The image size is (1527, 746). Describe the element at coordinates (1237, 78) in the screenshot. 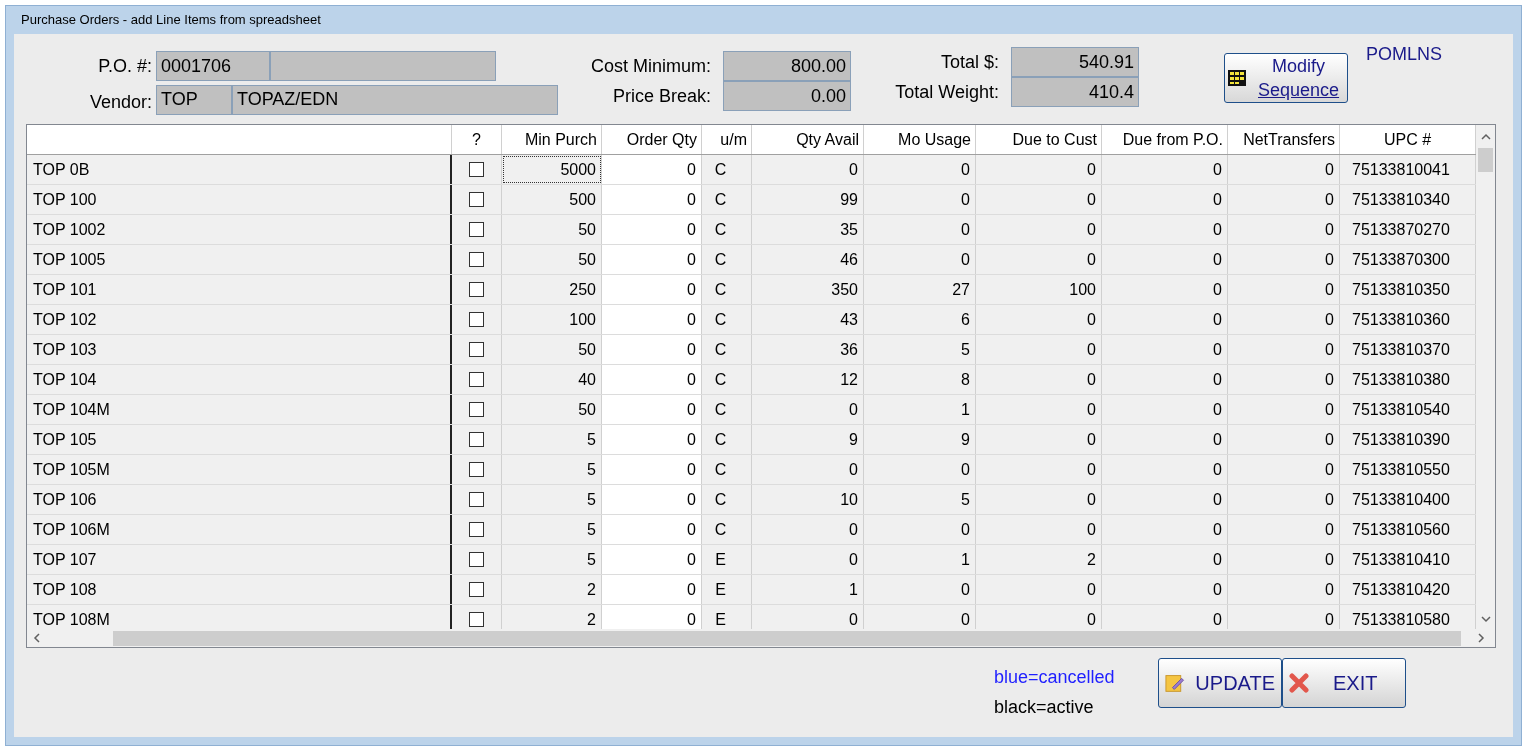

I see `grid-icon` at that location.